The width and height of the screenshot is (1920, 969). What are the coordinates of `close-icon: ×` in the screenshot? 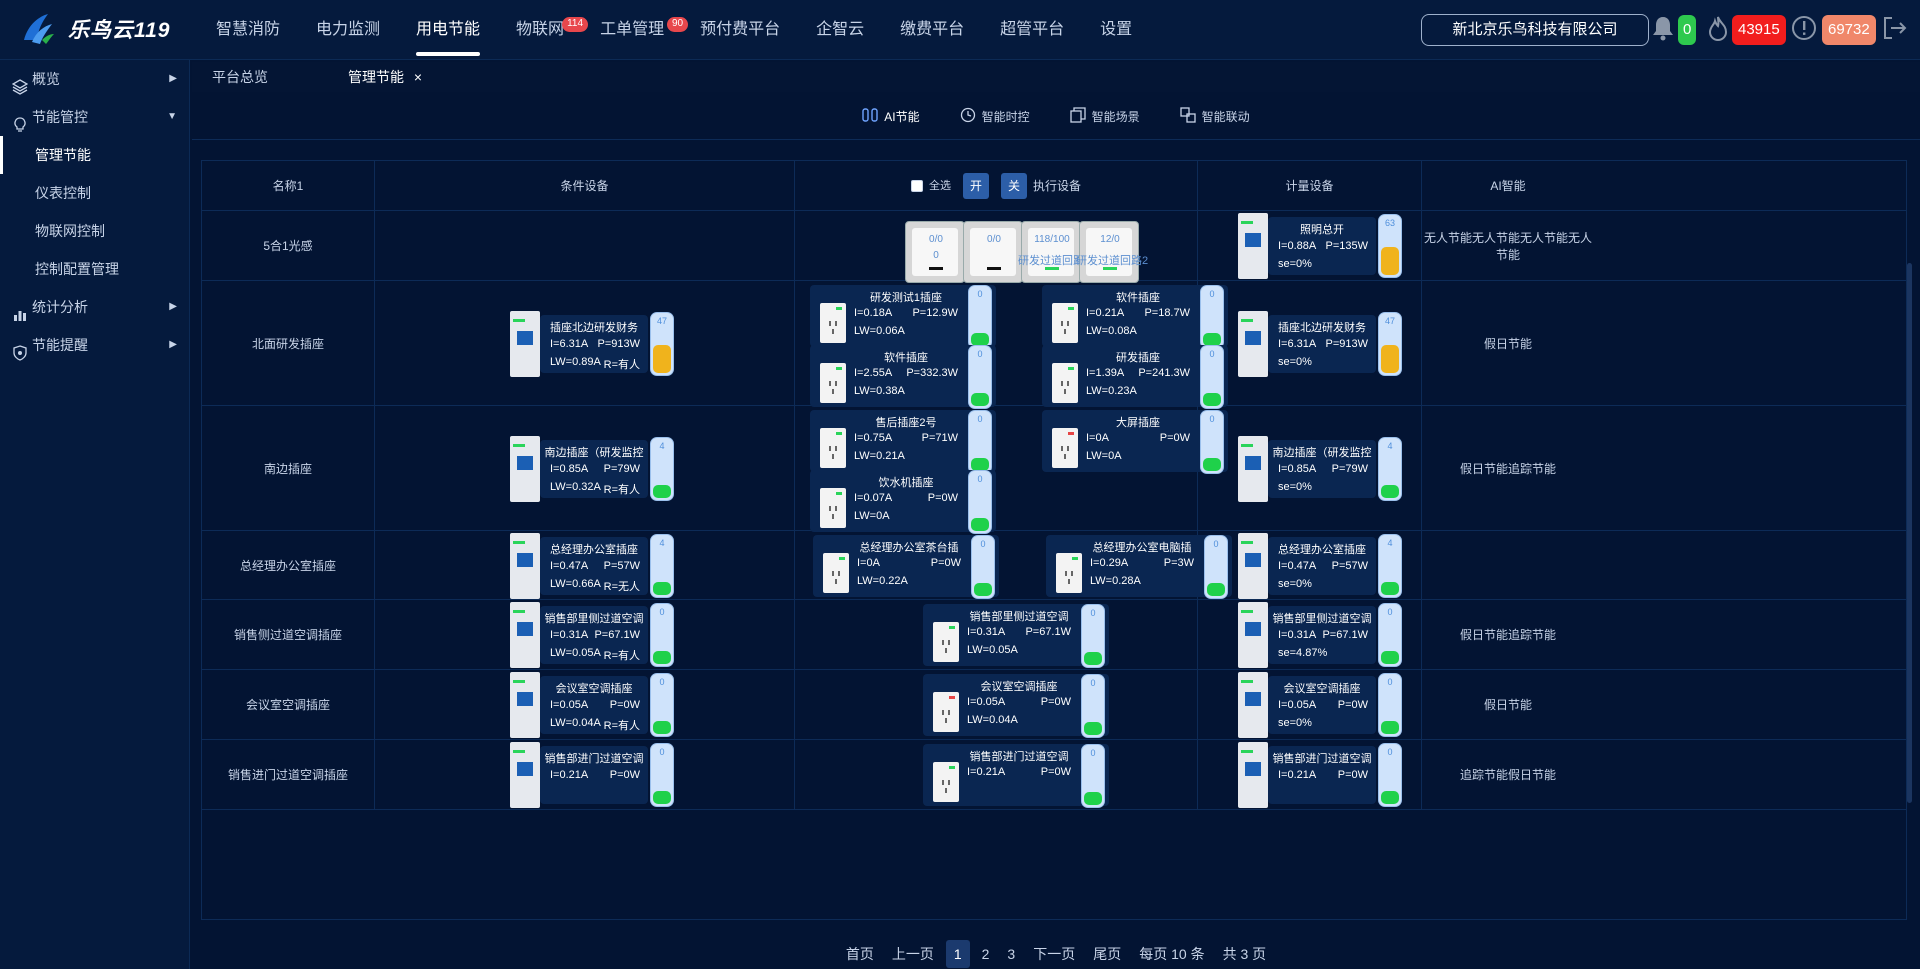 It's located at (418, 77).